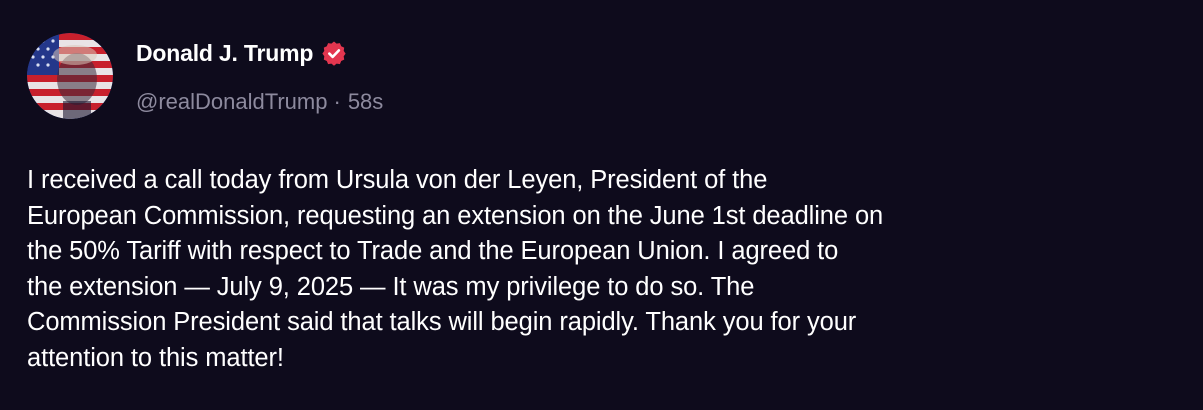  Describe the element at coordinates (224, 53) in the screenshot. I see `author-display-name: Donald J. Trump` at that location.